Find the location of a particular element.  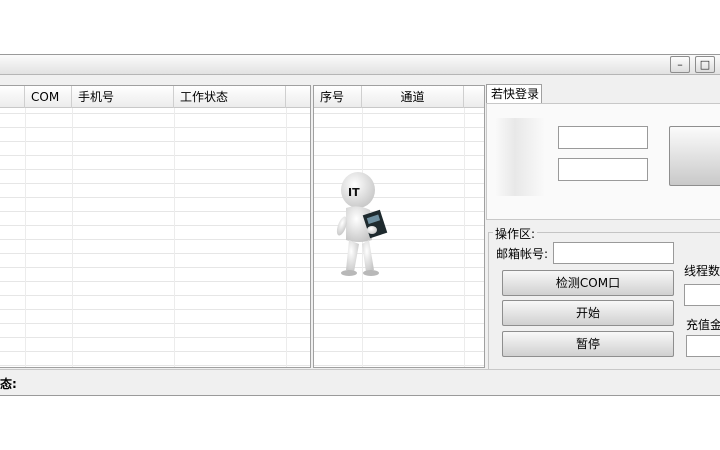

login-button is located at coordinates (694, 156).